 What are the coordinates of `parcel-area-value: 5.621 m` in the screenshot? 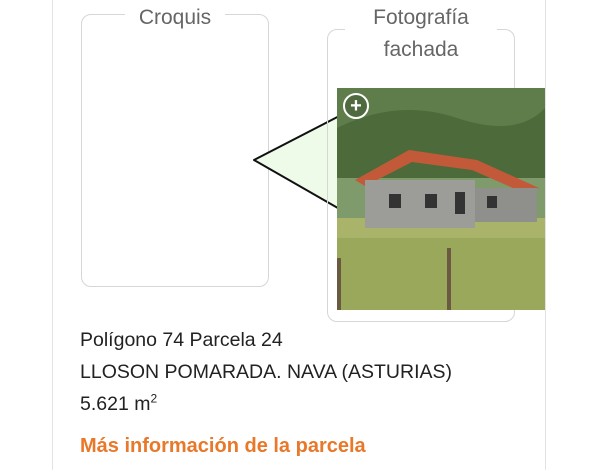 It's located at (115, 404).